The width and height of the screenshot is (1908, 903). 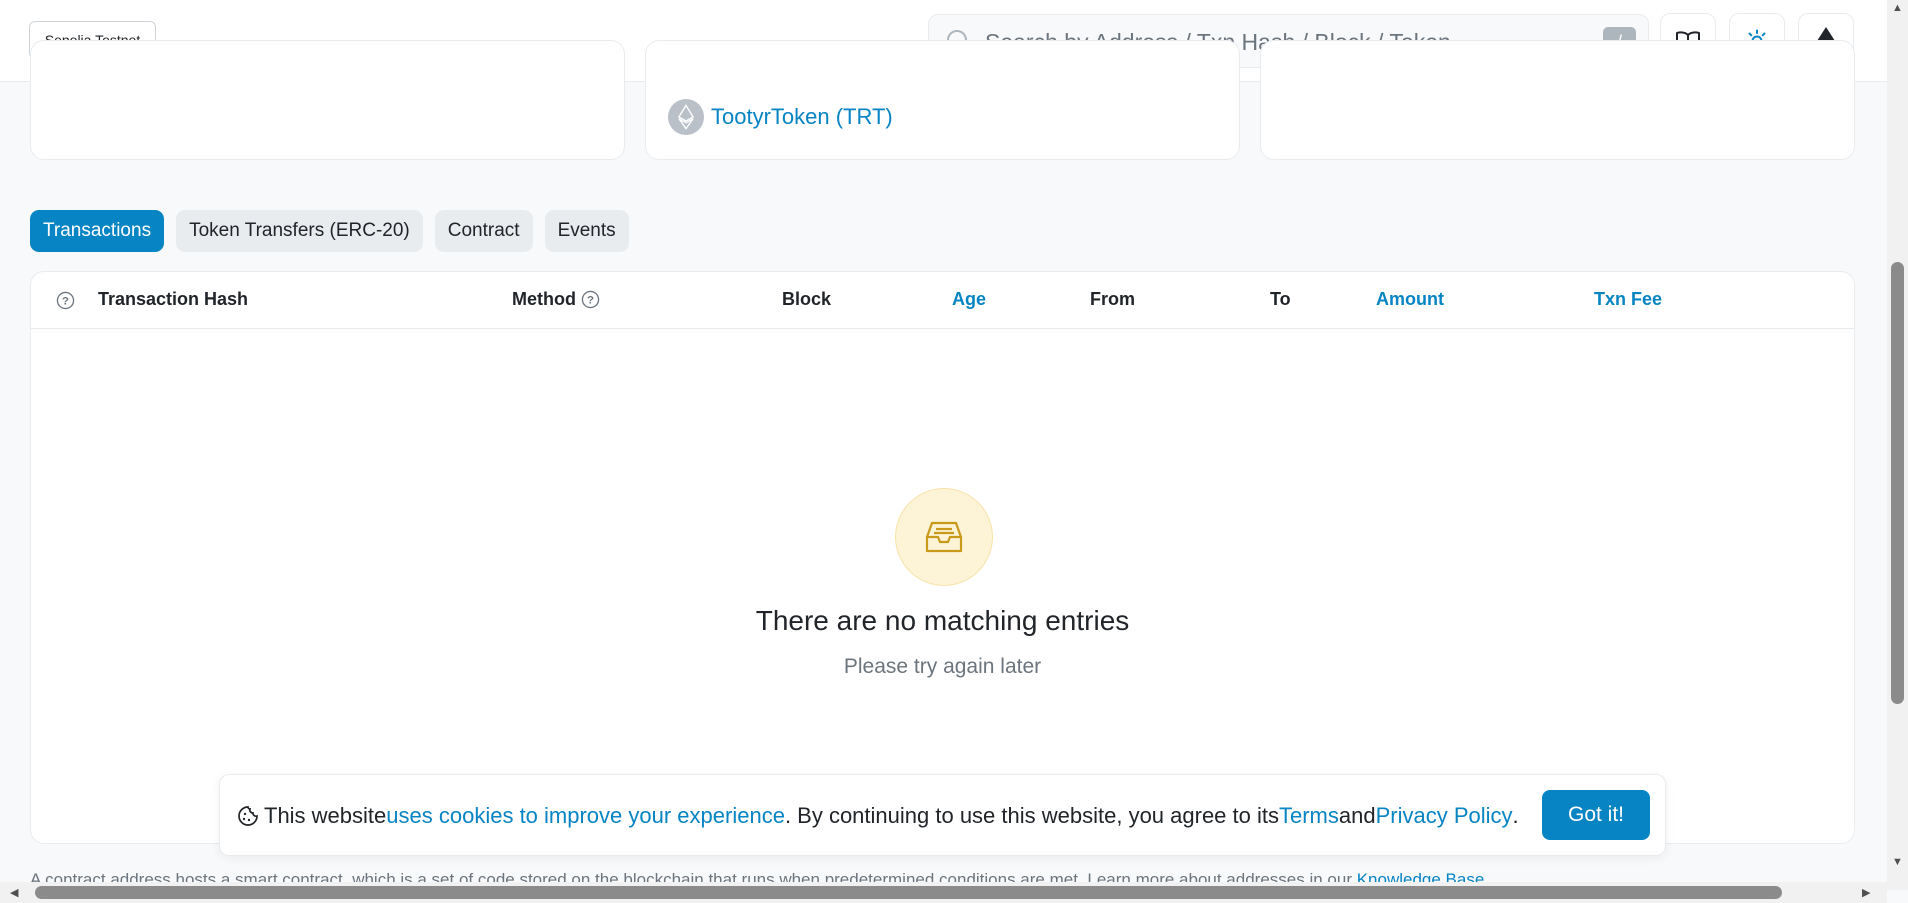 I want to click on multichain-card, so click(x=1557, y=100).